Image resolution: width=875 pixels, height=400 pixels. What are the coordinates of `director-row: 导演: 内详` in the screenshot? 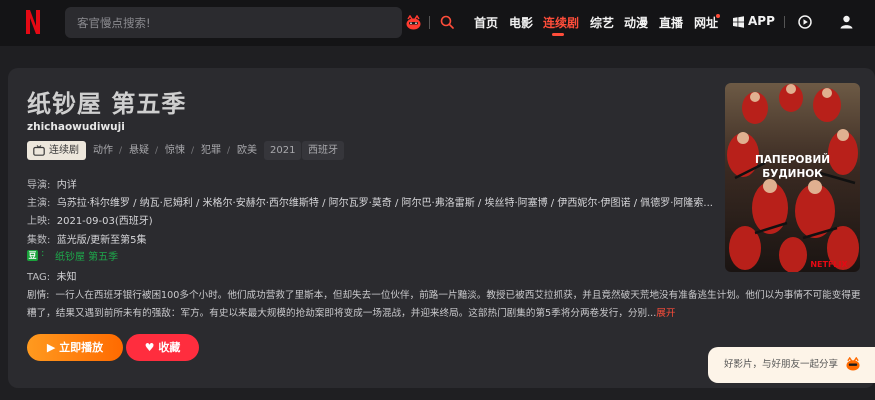 It's located at (52, 183).